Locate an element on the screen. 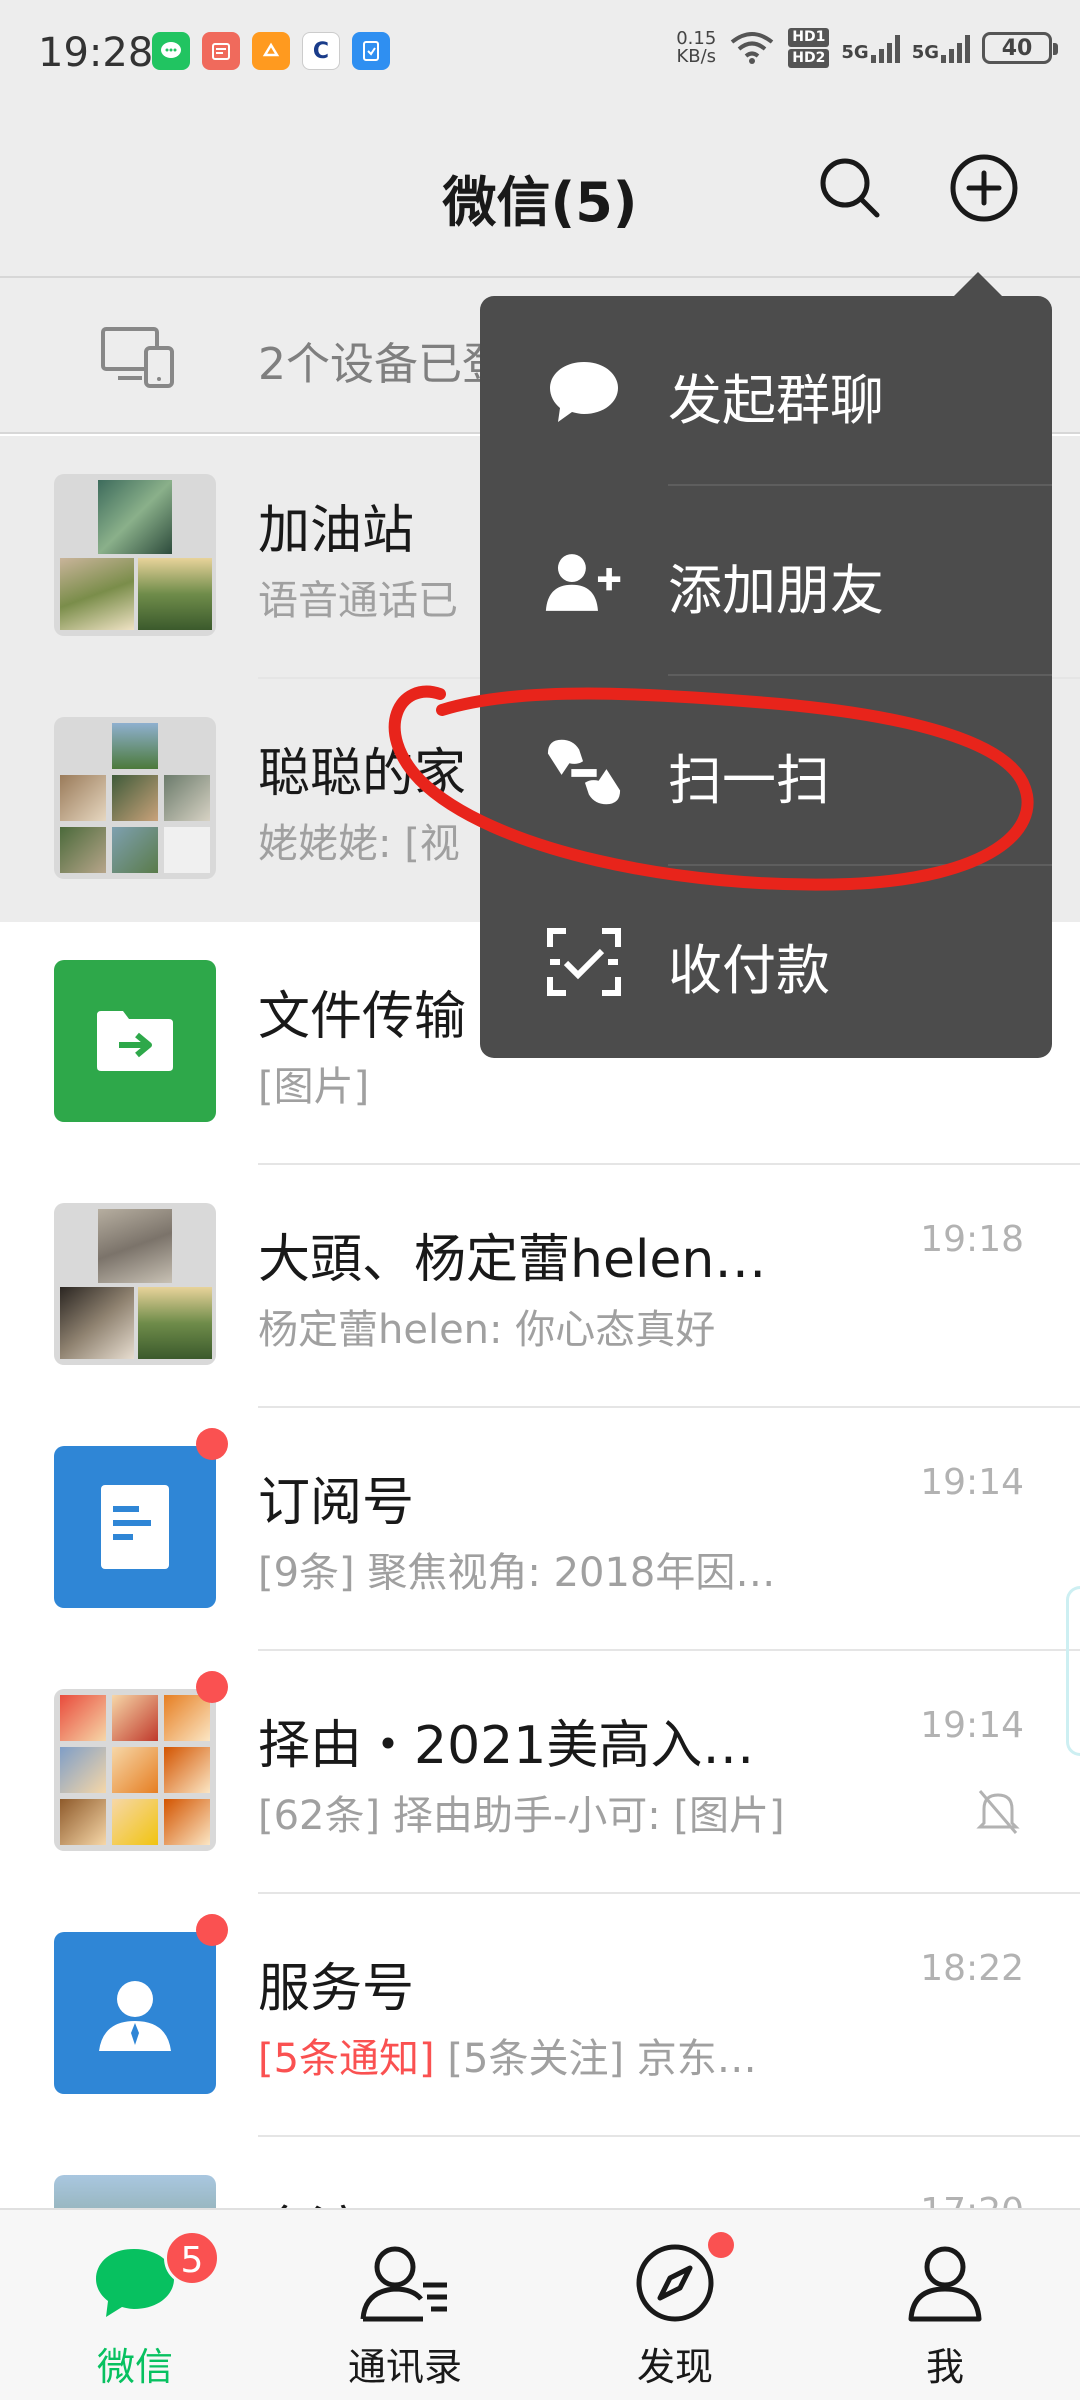  menu-item-group-chat: 发起群聊 is located at coordinates (766, 391).